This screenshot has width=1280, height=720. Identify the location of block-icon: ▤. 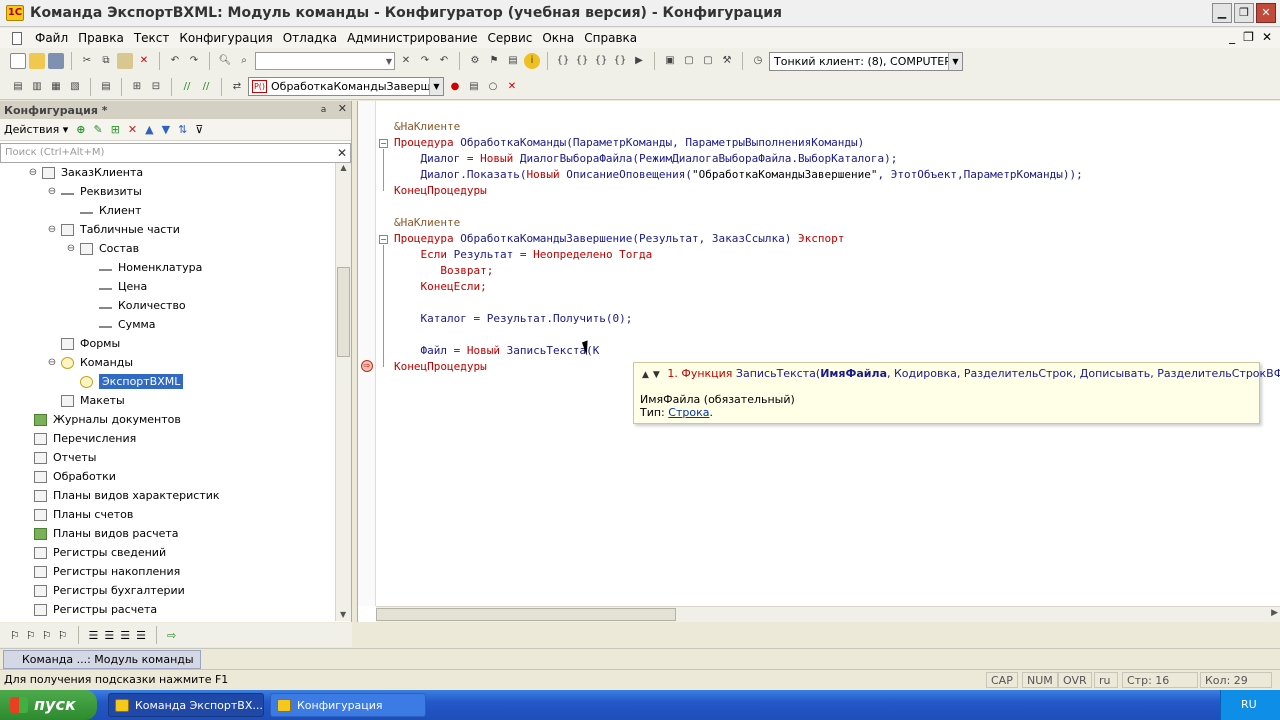
(18, 87).